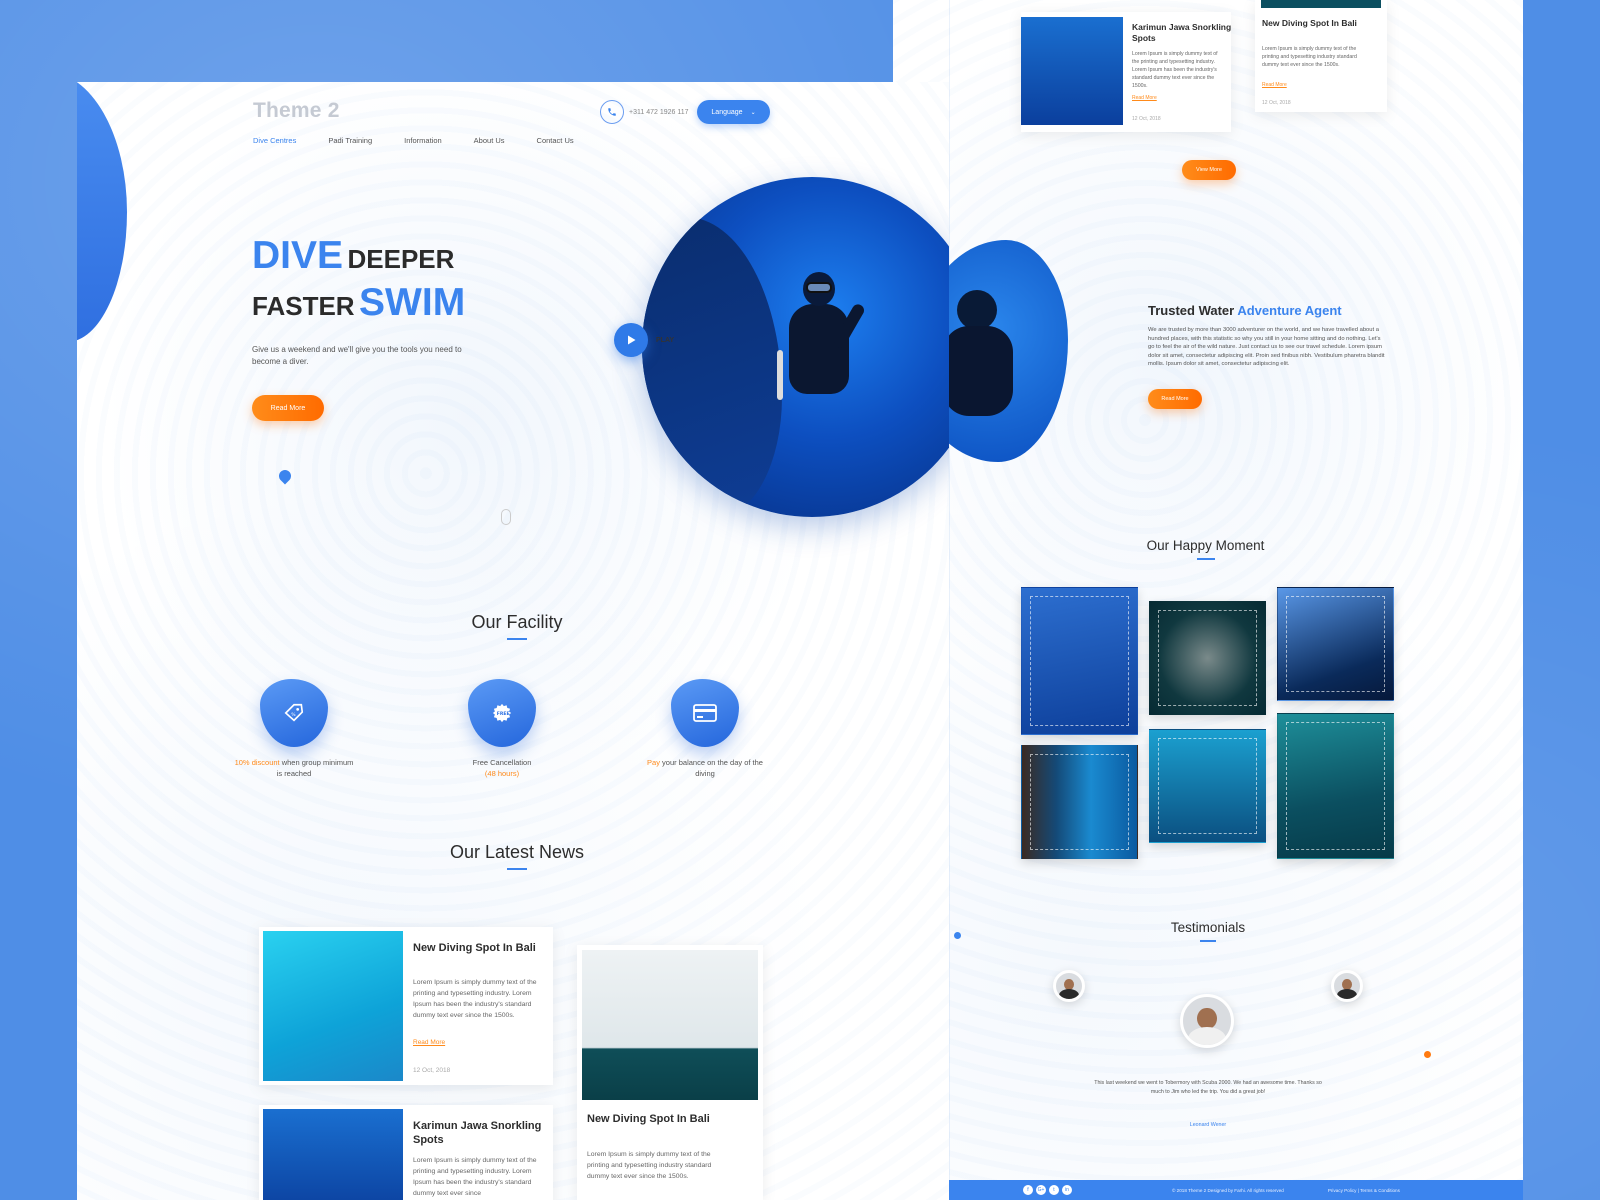  What do you see at coordinates (1208, 1125) in the screenshot?
I see `testimonial-author: Leonard Wener` at bounding box center [1208, 1125].